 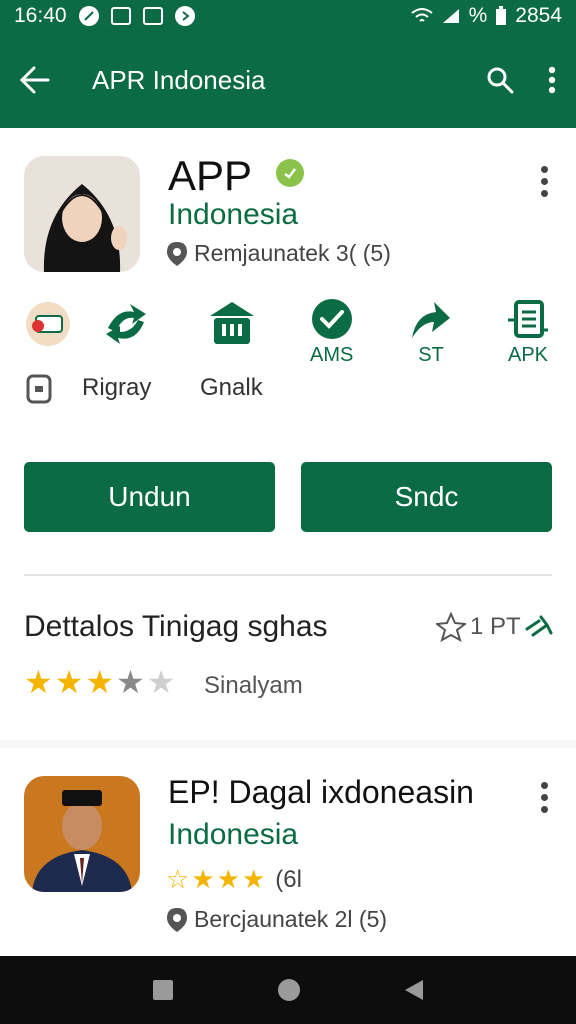 I want to click on rigray-label: Rigray, so click(x=116, y=388).